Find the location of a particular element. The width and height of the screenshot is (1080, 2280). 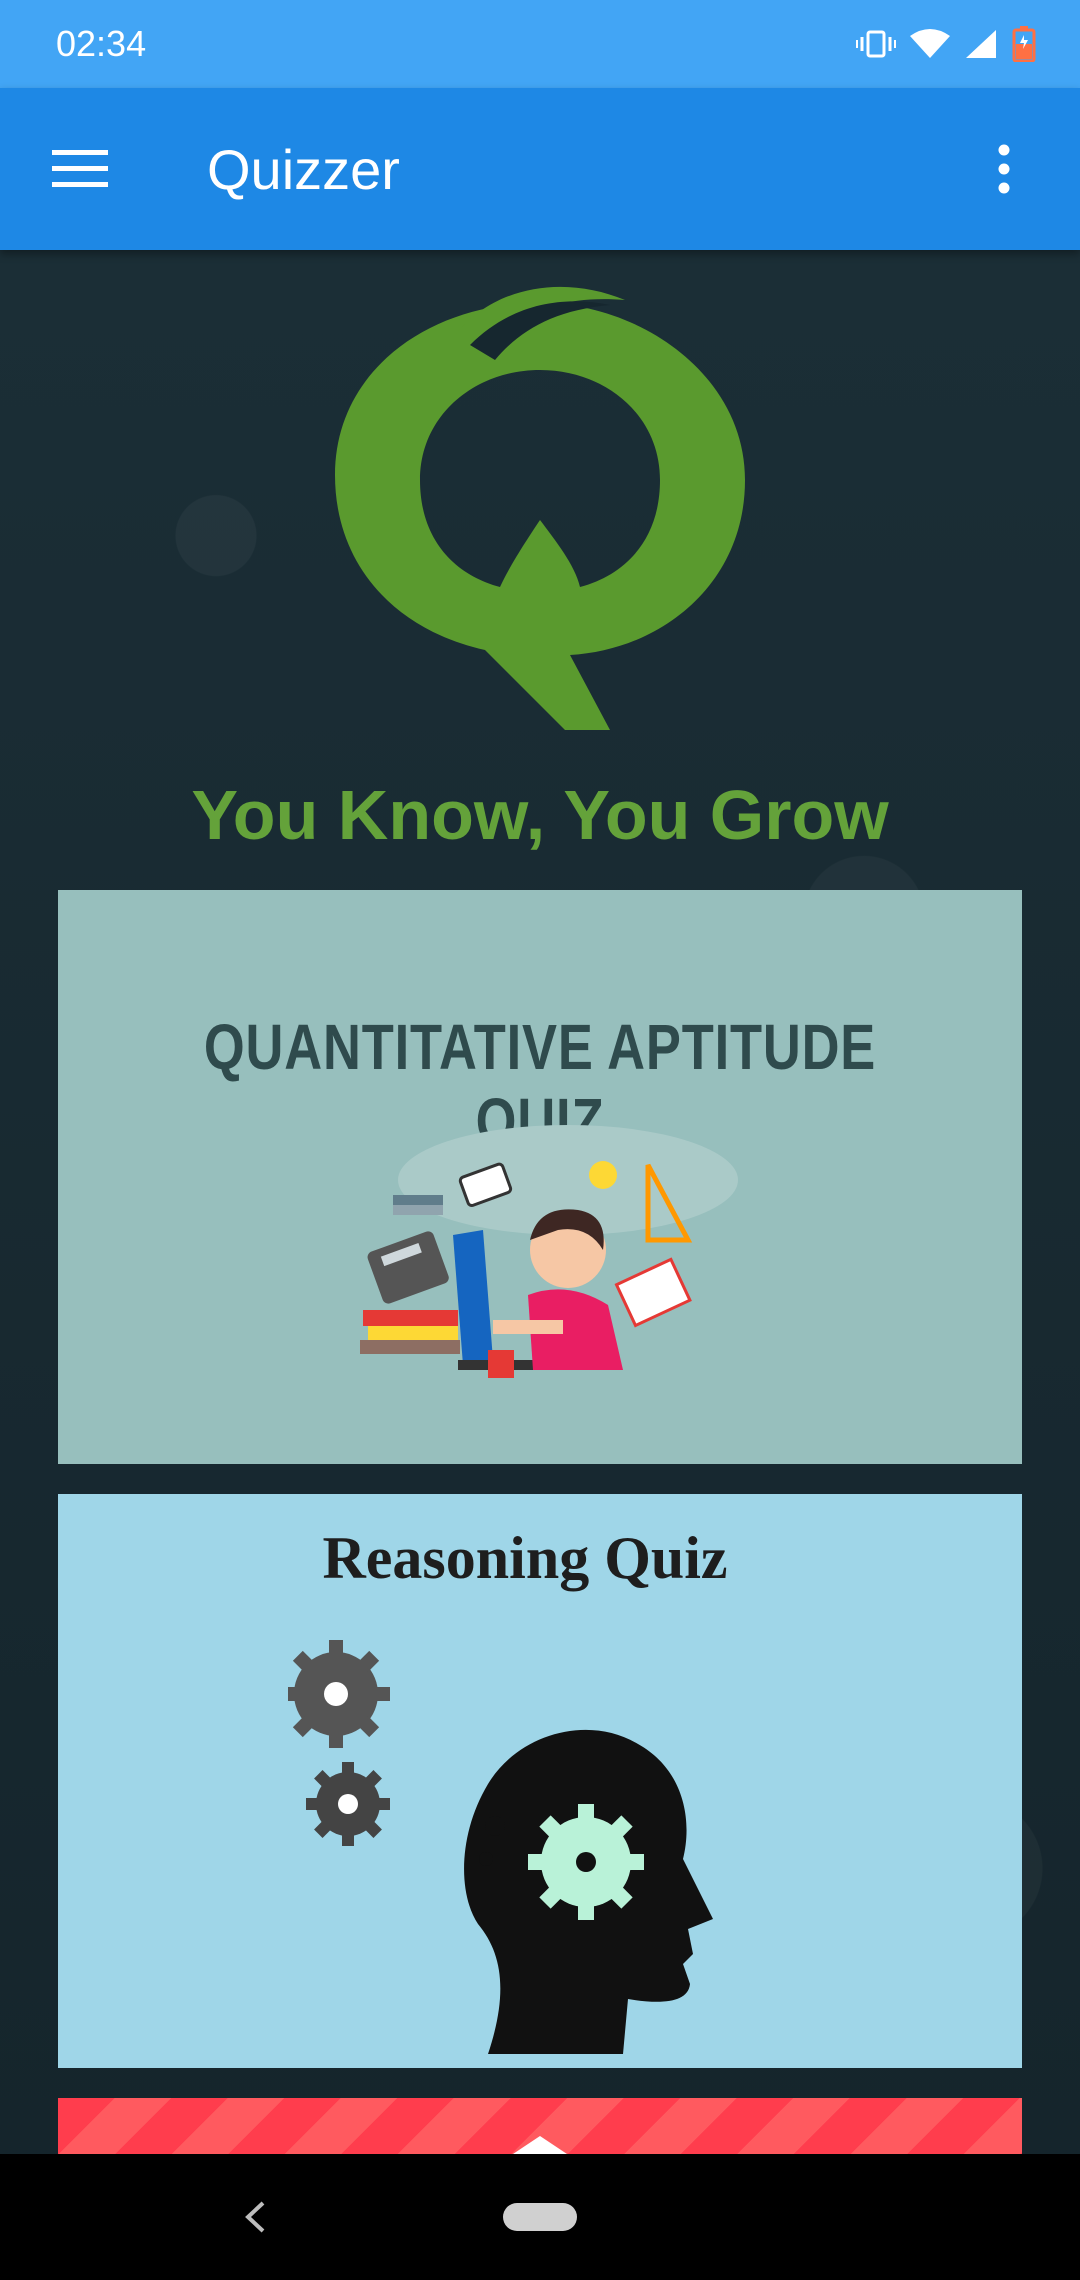

menu-button is located at coordinates (80, 169).